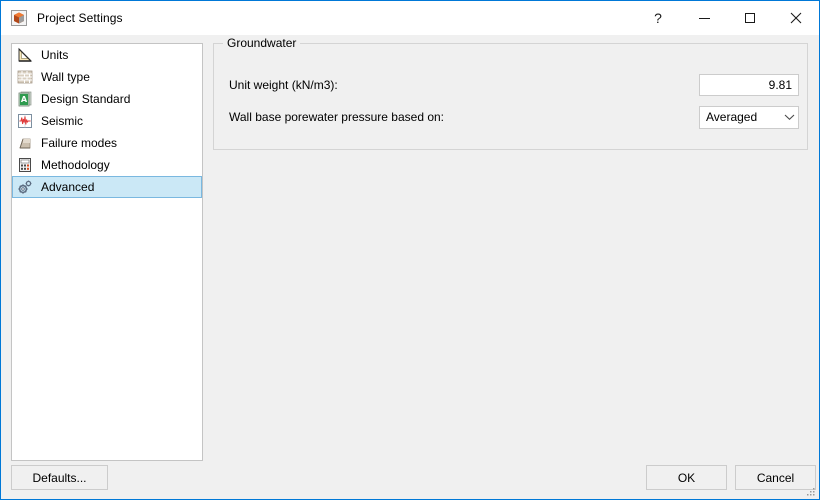  I want to click on close-icon, so click(796, 18).